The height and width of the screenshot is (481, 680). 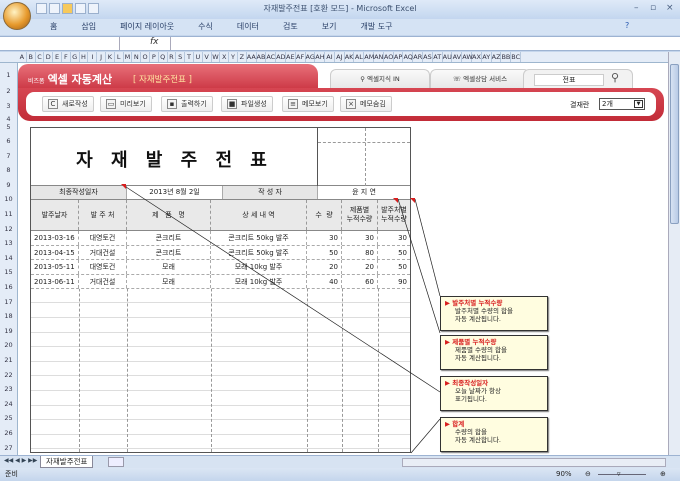 I want to click on column-header: AZ, so click(x=497, y=57).